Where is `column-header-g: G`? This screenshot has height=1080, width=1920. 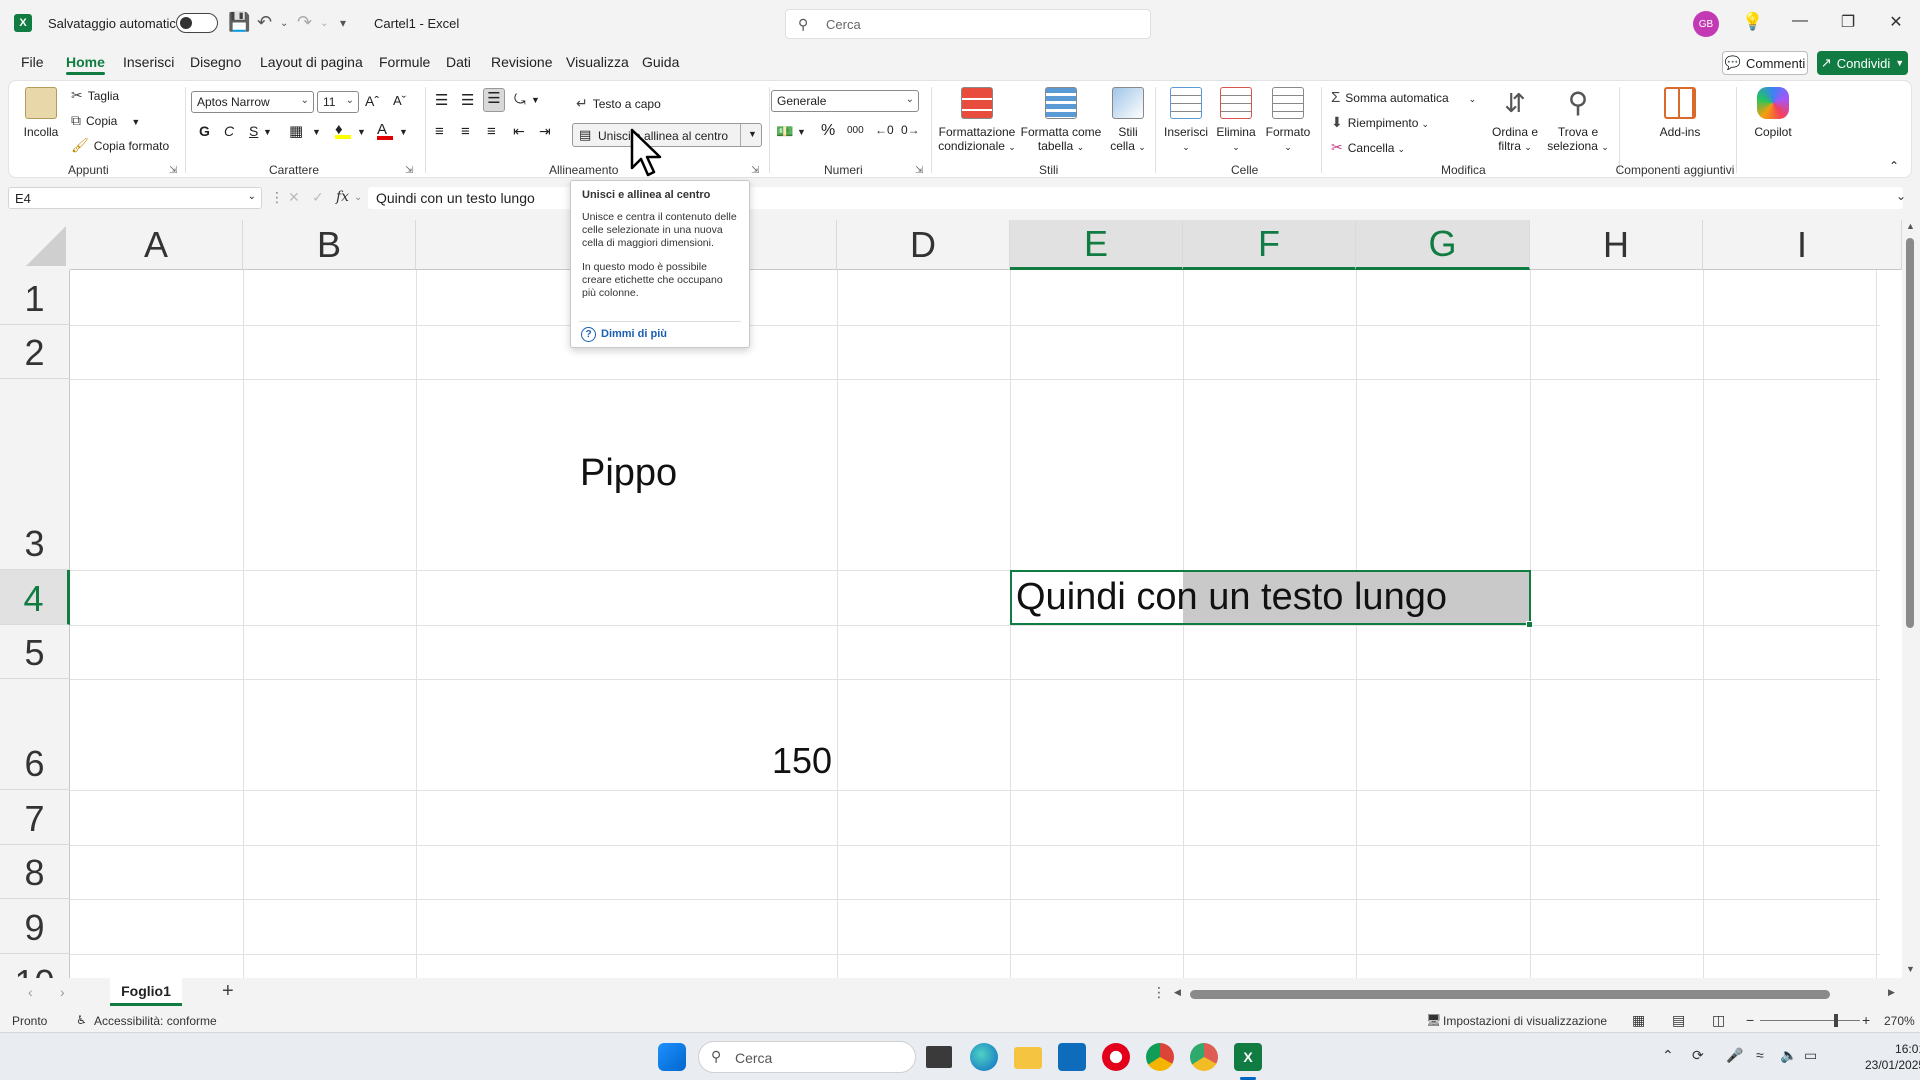 column-header-g: G is located at coordinates (1443, 245).